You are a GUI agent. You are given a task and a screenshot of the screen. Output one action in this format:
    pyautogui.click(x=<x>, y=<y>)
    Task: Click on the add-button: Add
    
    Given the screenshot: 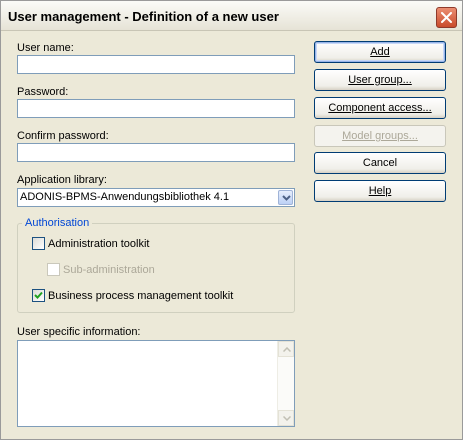 What is the action you would take?
    pyautogui.click(x=380, y=52)
    